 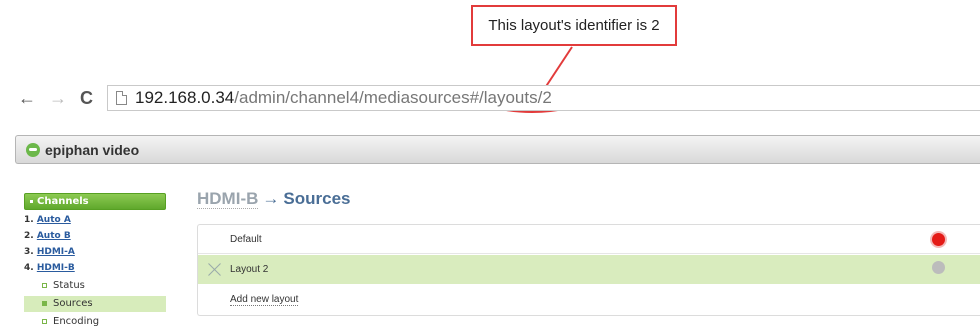 What do you see at coordinates (121, 98) in the screenshot?
I see `page-icon` at bounding box center [121, 98].